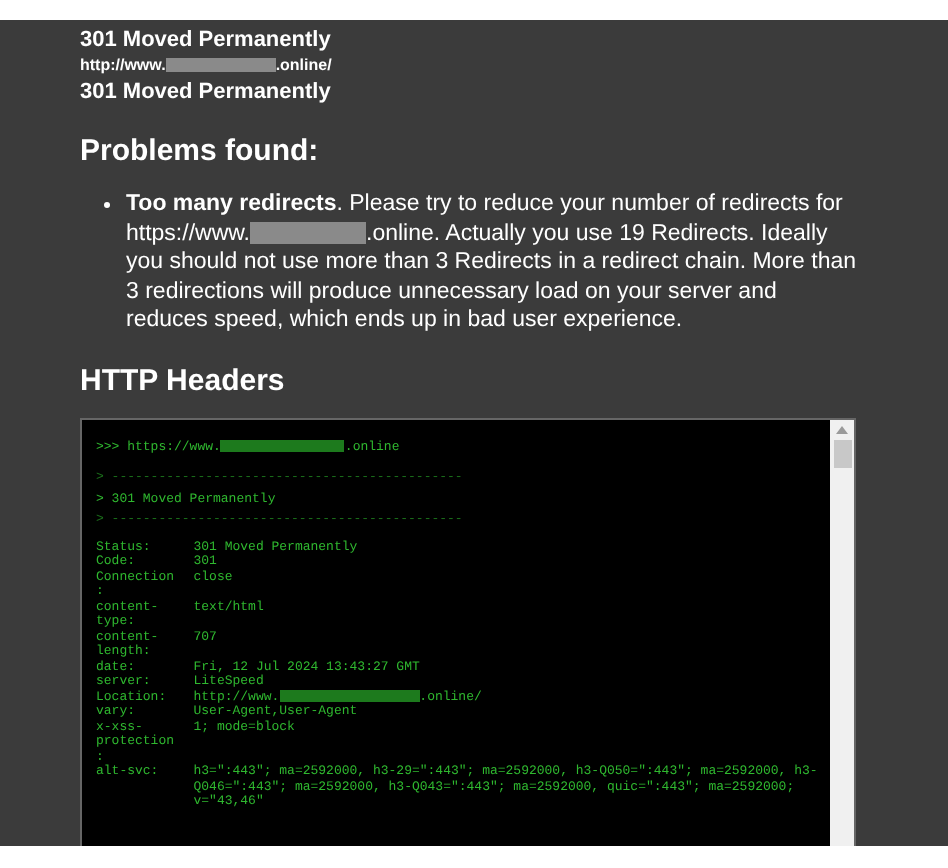 The image size is (948, 868). I want to click on redirect-url: http://www. .online/, so click(207, 66).